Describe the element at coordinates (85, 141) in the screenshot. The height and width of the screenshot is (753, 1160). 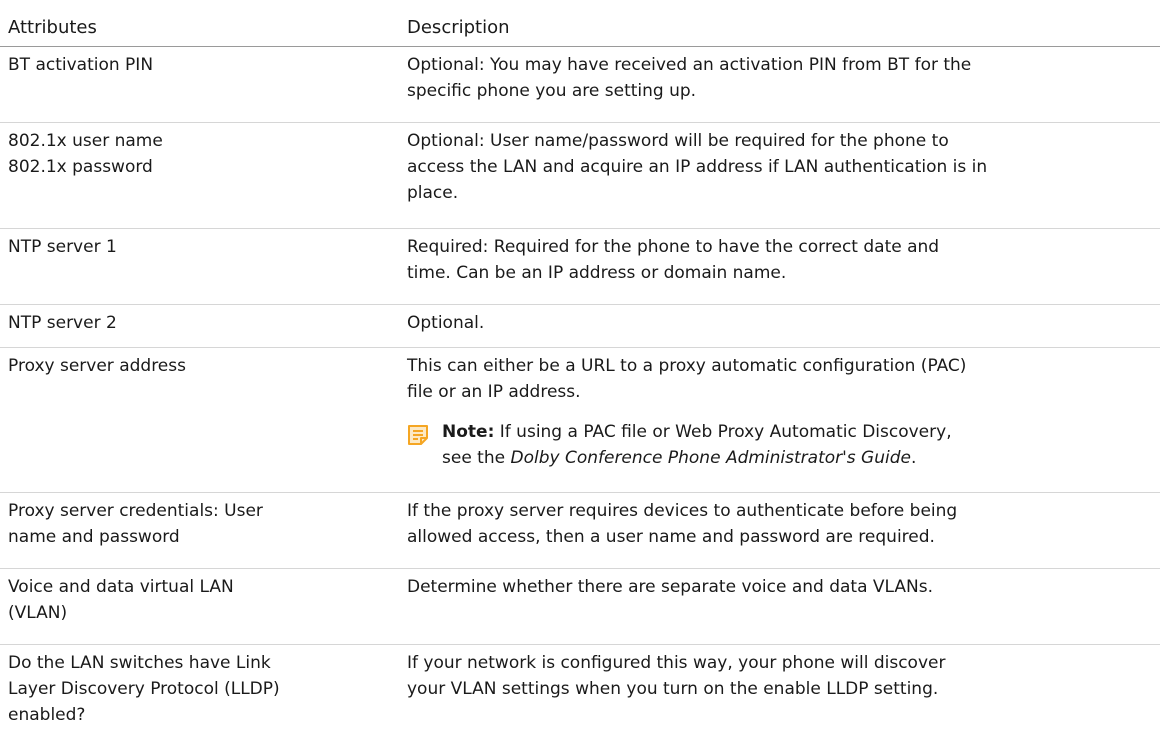
I see `attribute-text: 802.1x user name` at that location.